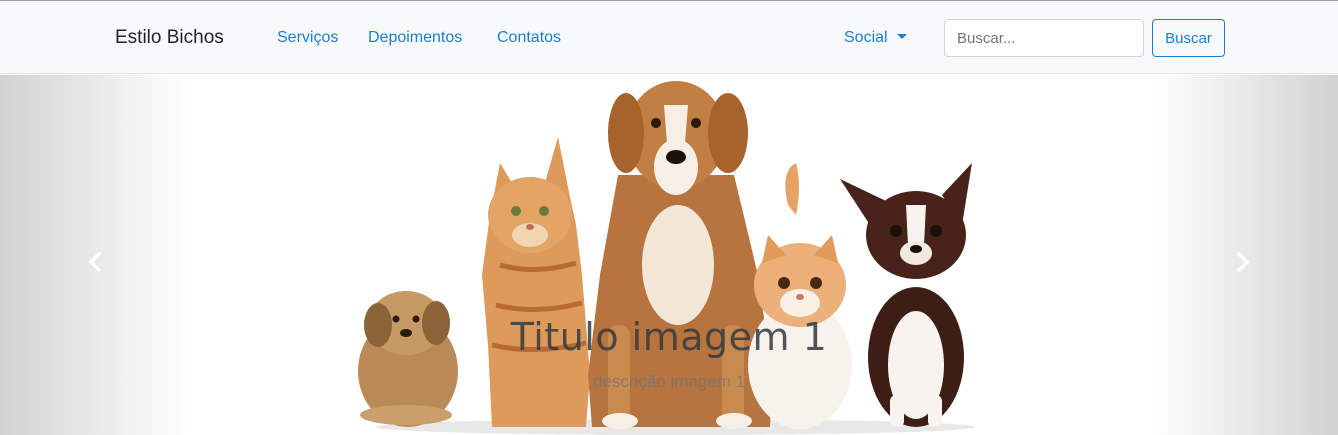  Describe the element at coordinates (169, 38) in the screenshot. I see `brand-logo-link: Estilo Bichos` at that location.